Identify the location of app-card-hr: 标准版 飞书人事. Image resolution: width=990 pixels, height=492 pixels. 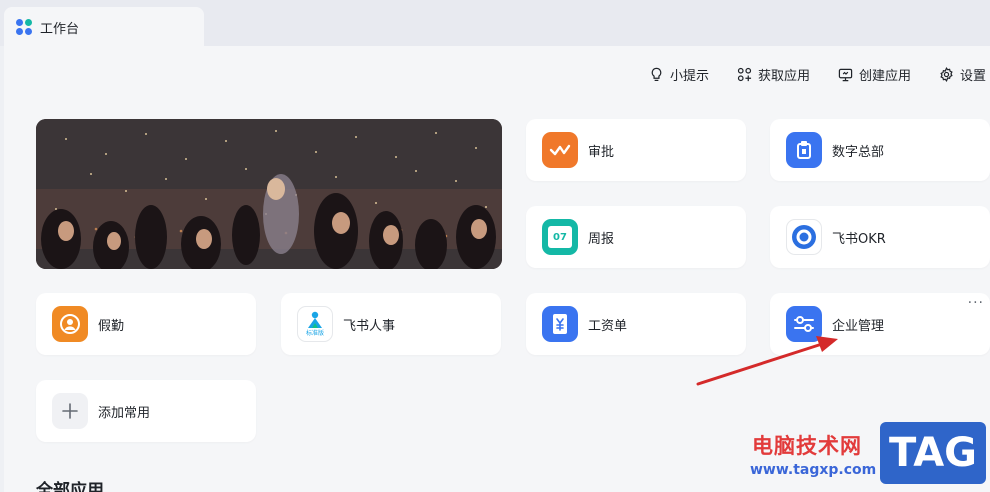
(391, 324).